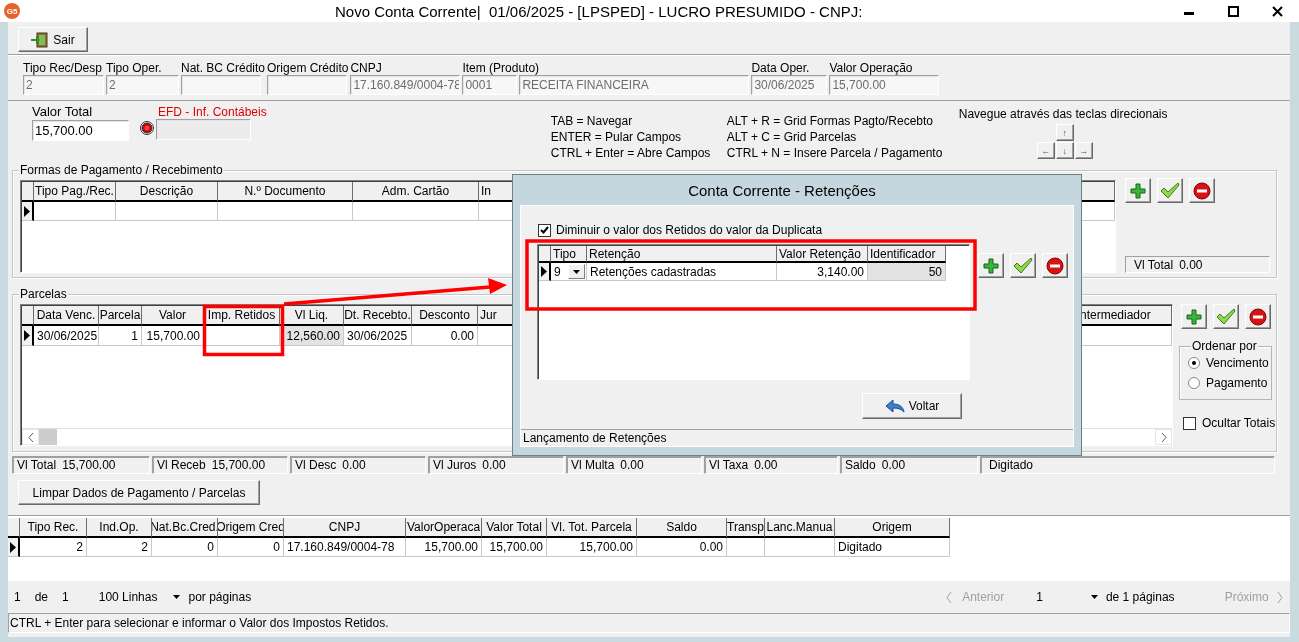  What do you see at coordinates (1224, 346) in the screenshot?
I see `group-title: Ordenar por` at bounding box center [1224, 346].